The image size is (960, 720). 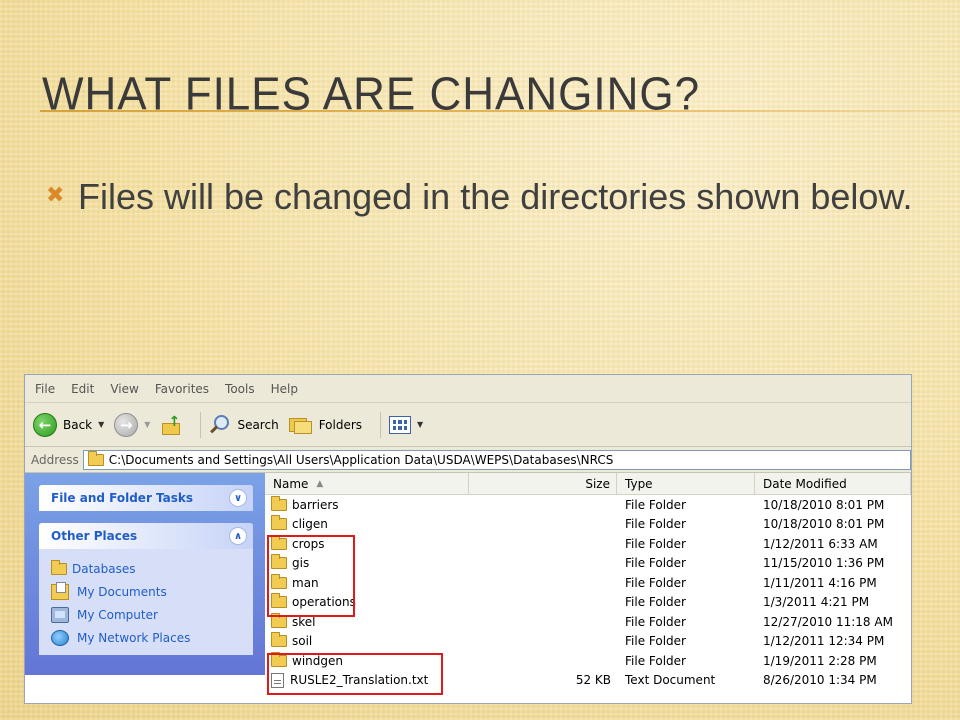 I want to click on file-date: 11/15/2010 1:36 PM, so click(x=824, y=563).